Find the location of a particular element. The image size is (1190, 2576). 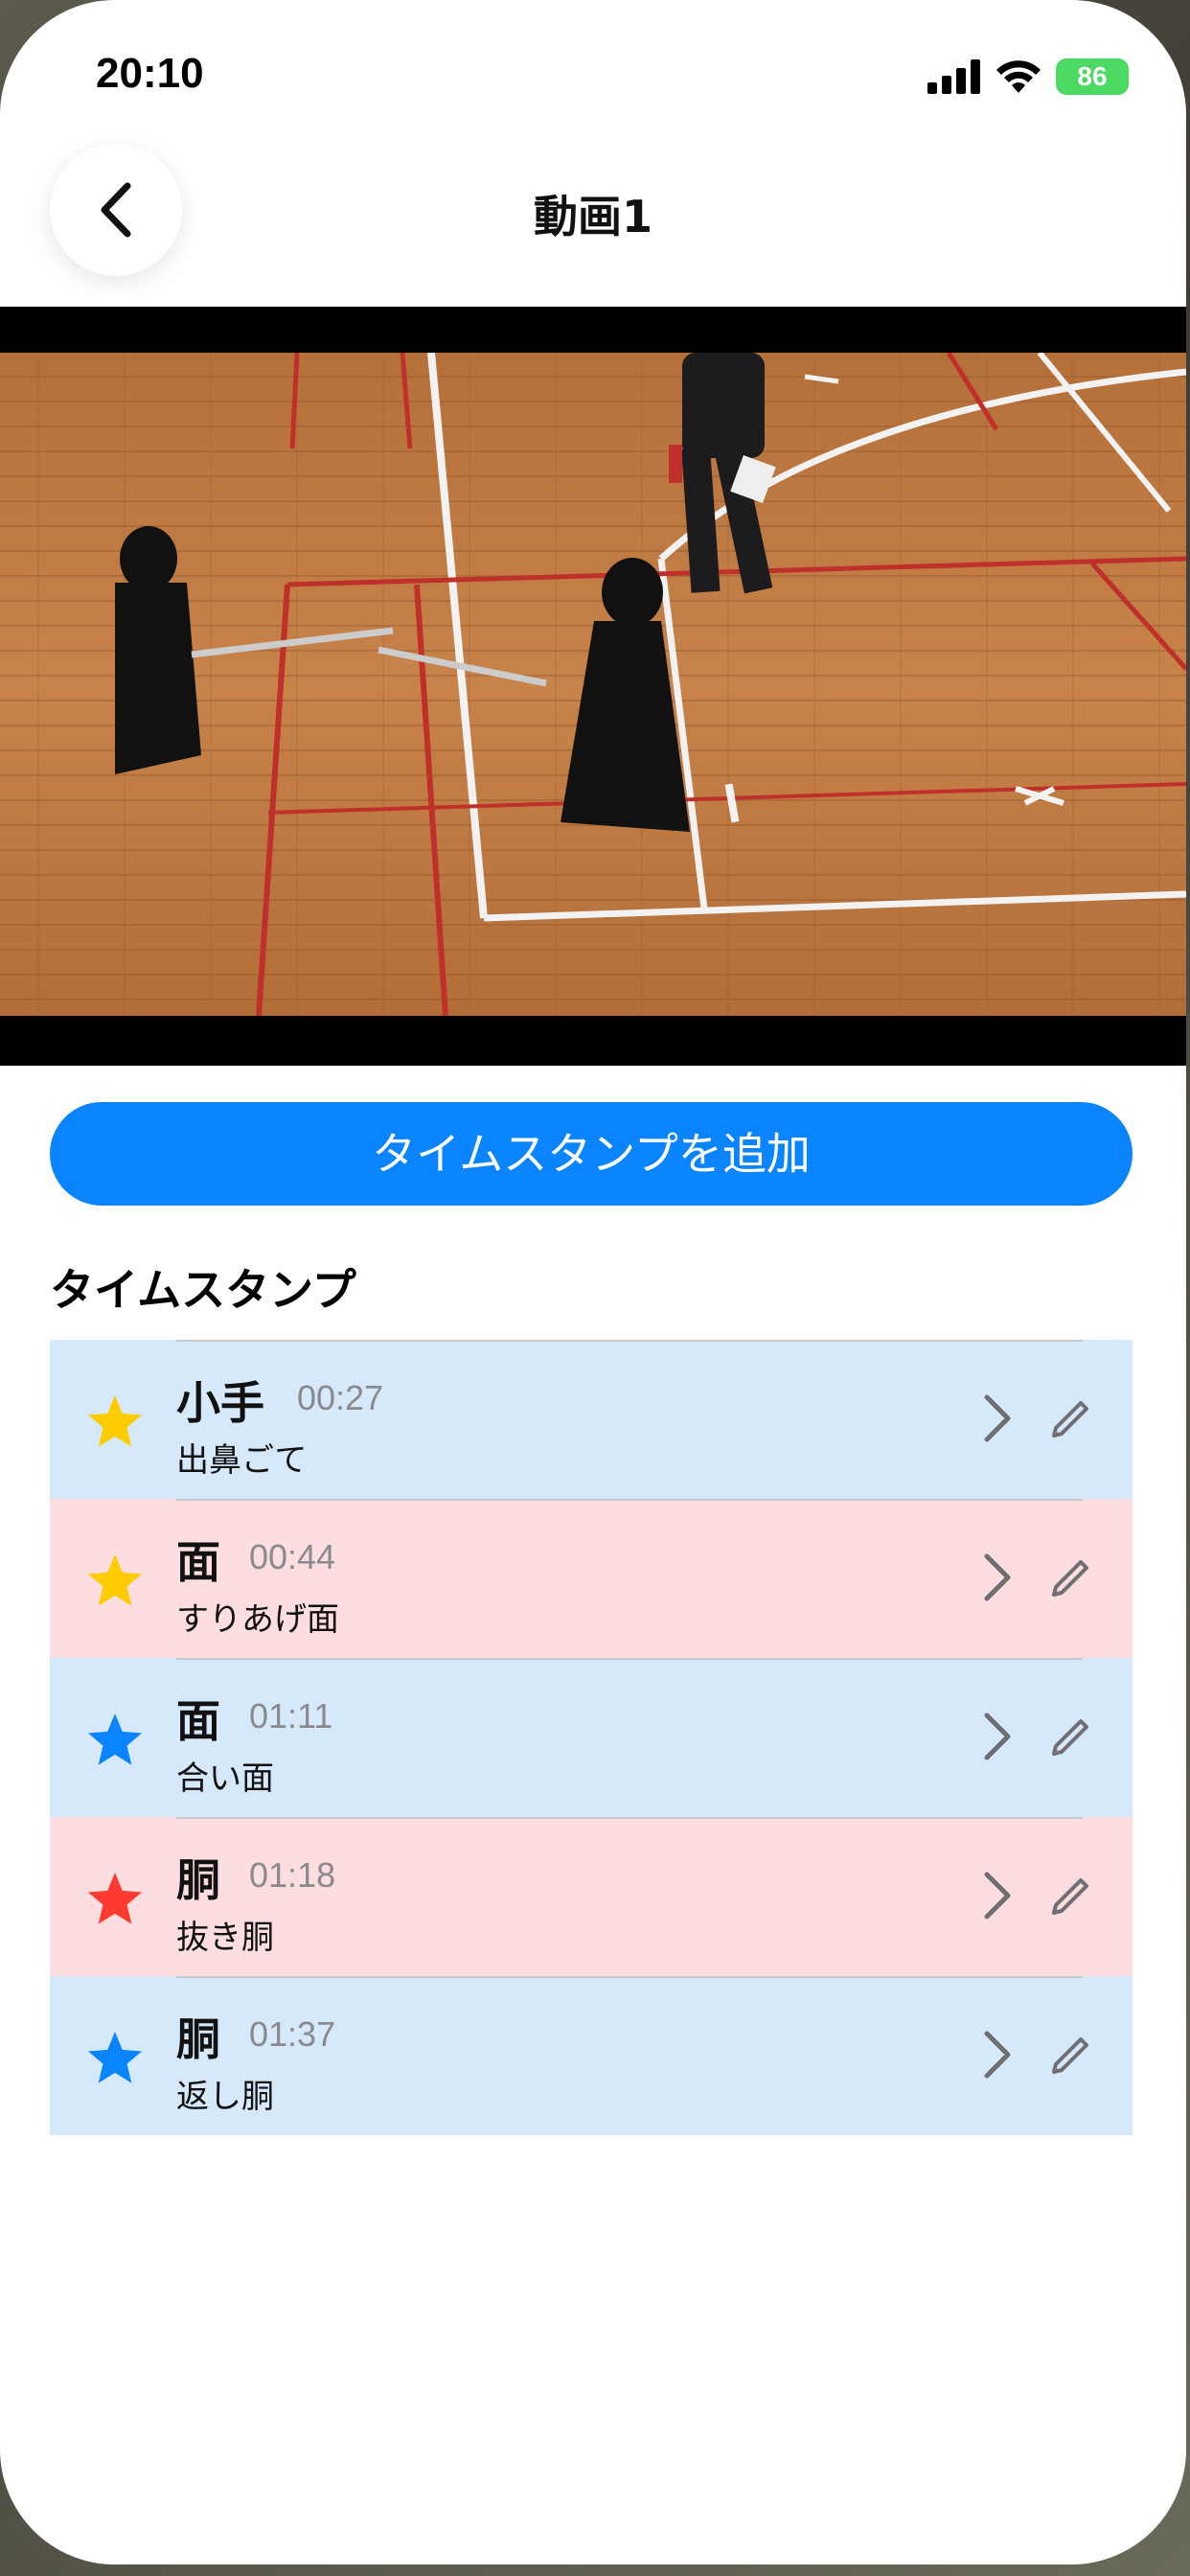

timestamp-subtitle: 出鼻ごて is located at coordinates (242, 1460).